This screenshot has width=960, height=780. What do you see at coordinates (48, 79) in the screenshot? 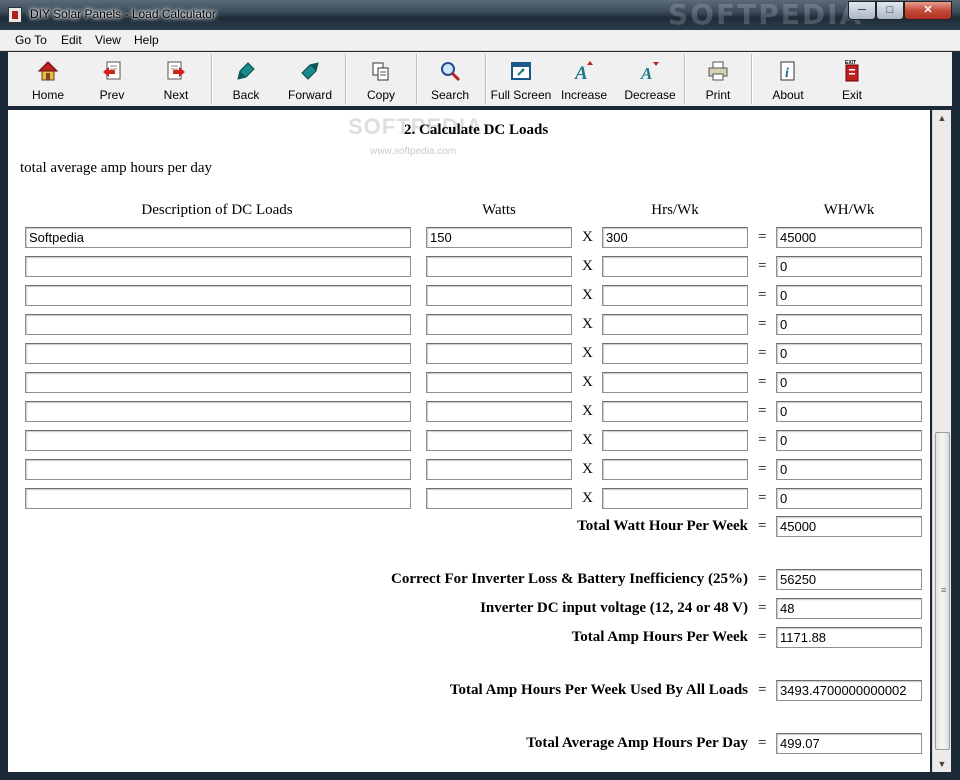
I see `home-button: Home` at bounding box center [48, 79].